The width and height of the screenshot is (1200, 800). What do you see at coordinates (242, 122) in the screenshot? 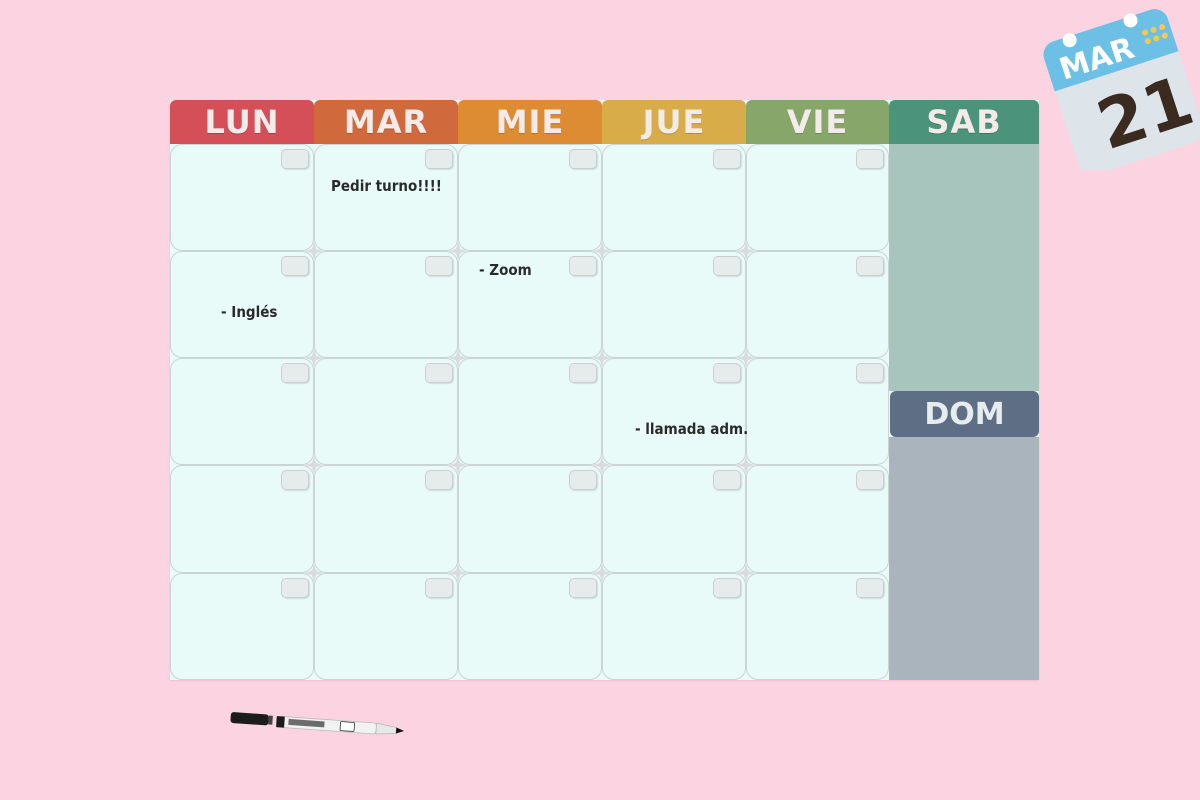
I see `header-lun: LUN` at bounding box center [242, 122].